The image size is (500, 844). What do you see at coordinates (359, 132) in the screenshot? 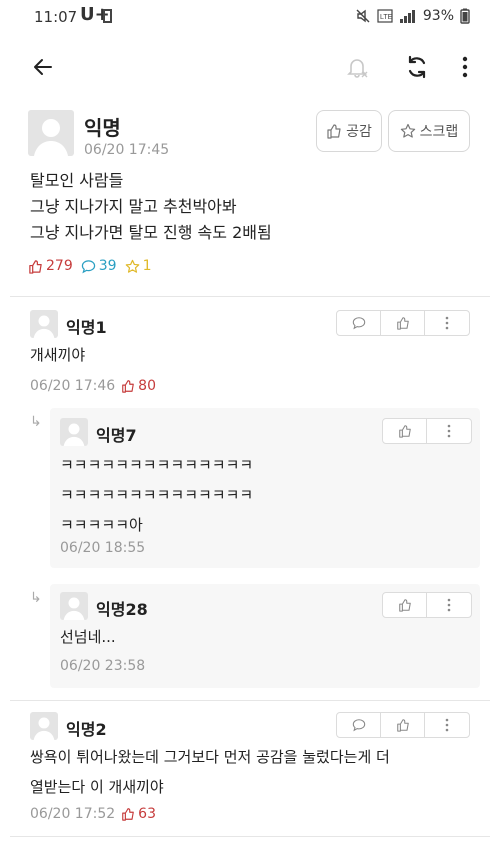
I see `like-label: 공감` at bounding box center [359, 132].